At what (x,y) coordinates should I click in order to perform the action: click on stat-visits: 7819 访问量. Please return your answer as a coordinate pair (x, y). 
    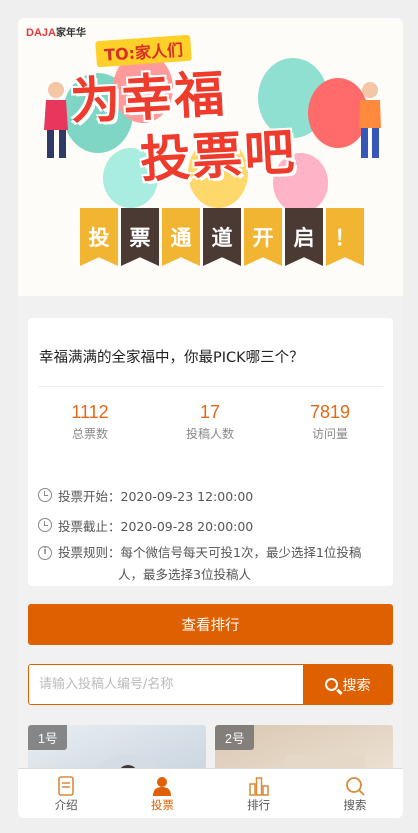
    Looking at the image, I should click on (330, 422).